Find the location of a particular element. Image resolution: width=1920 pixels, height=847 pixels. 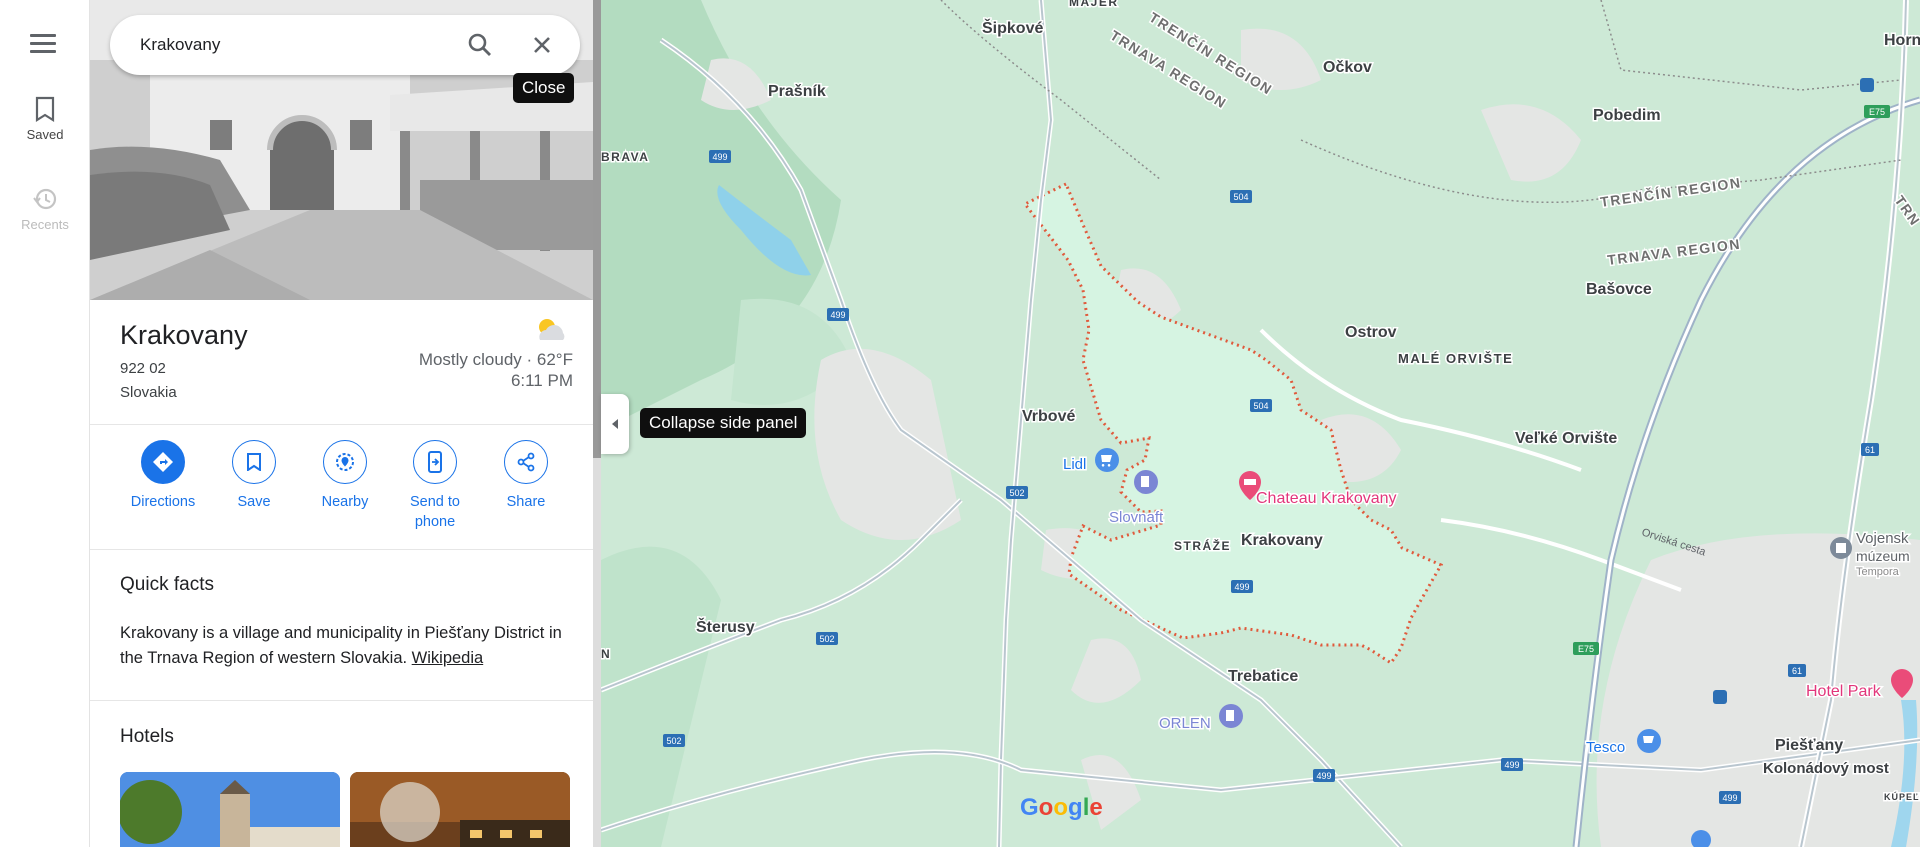

map-label-brava: BRAVA is located at coordinates (625, 157).